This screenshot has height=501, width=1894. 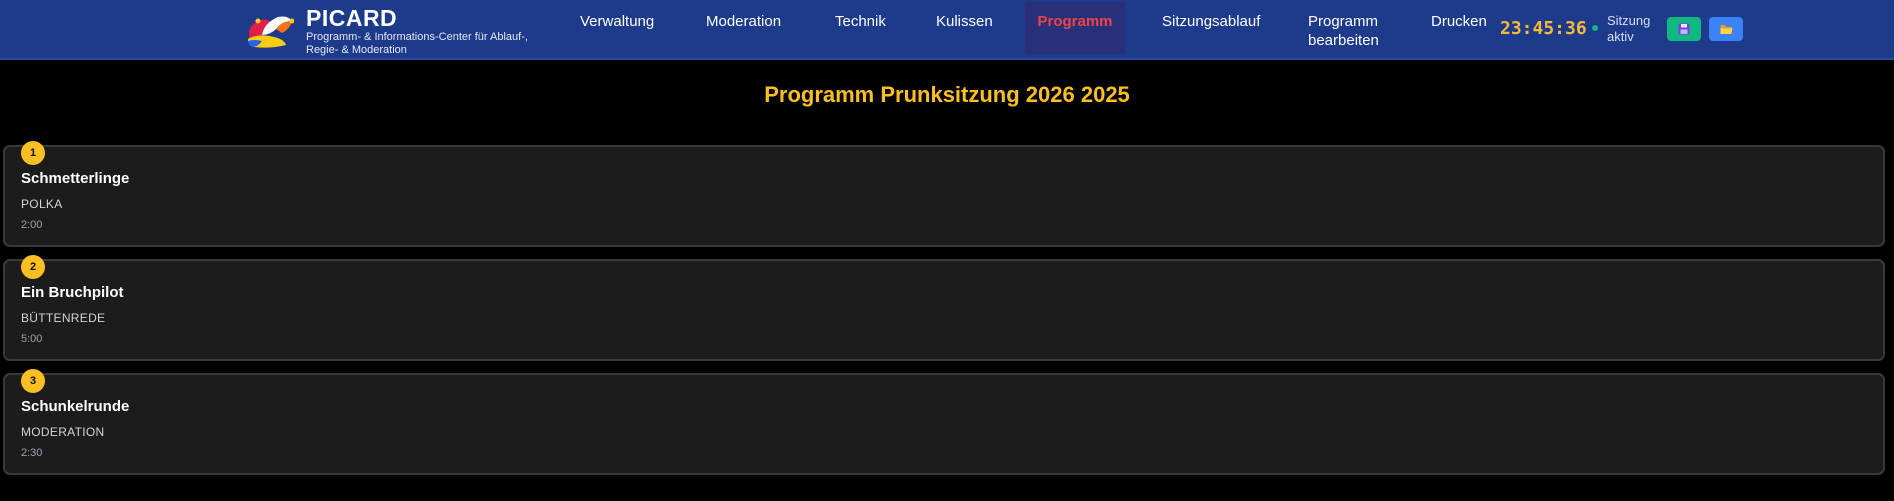 What do you see at coordinates (33, 381) in the screenshot?
I see `item-number-badge: 3` at bounding box center [33, 381].